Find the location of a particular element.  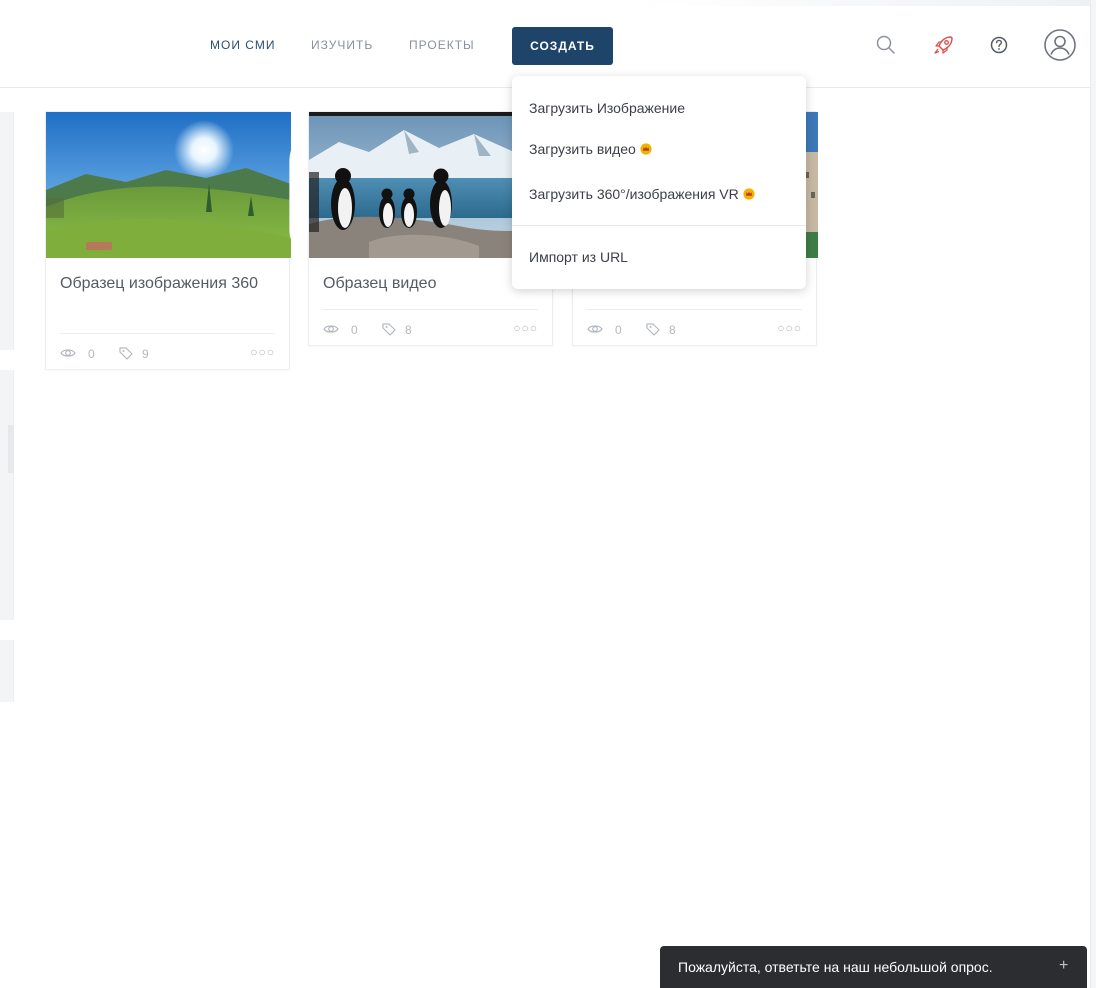

nav-my-media: МОИ СМИ is located at coordinates (242, 45).